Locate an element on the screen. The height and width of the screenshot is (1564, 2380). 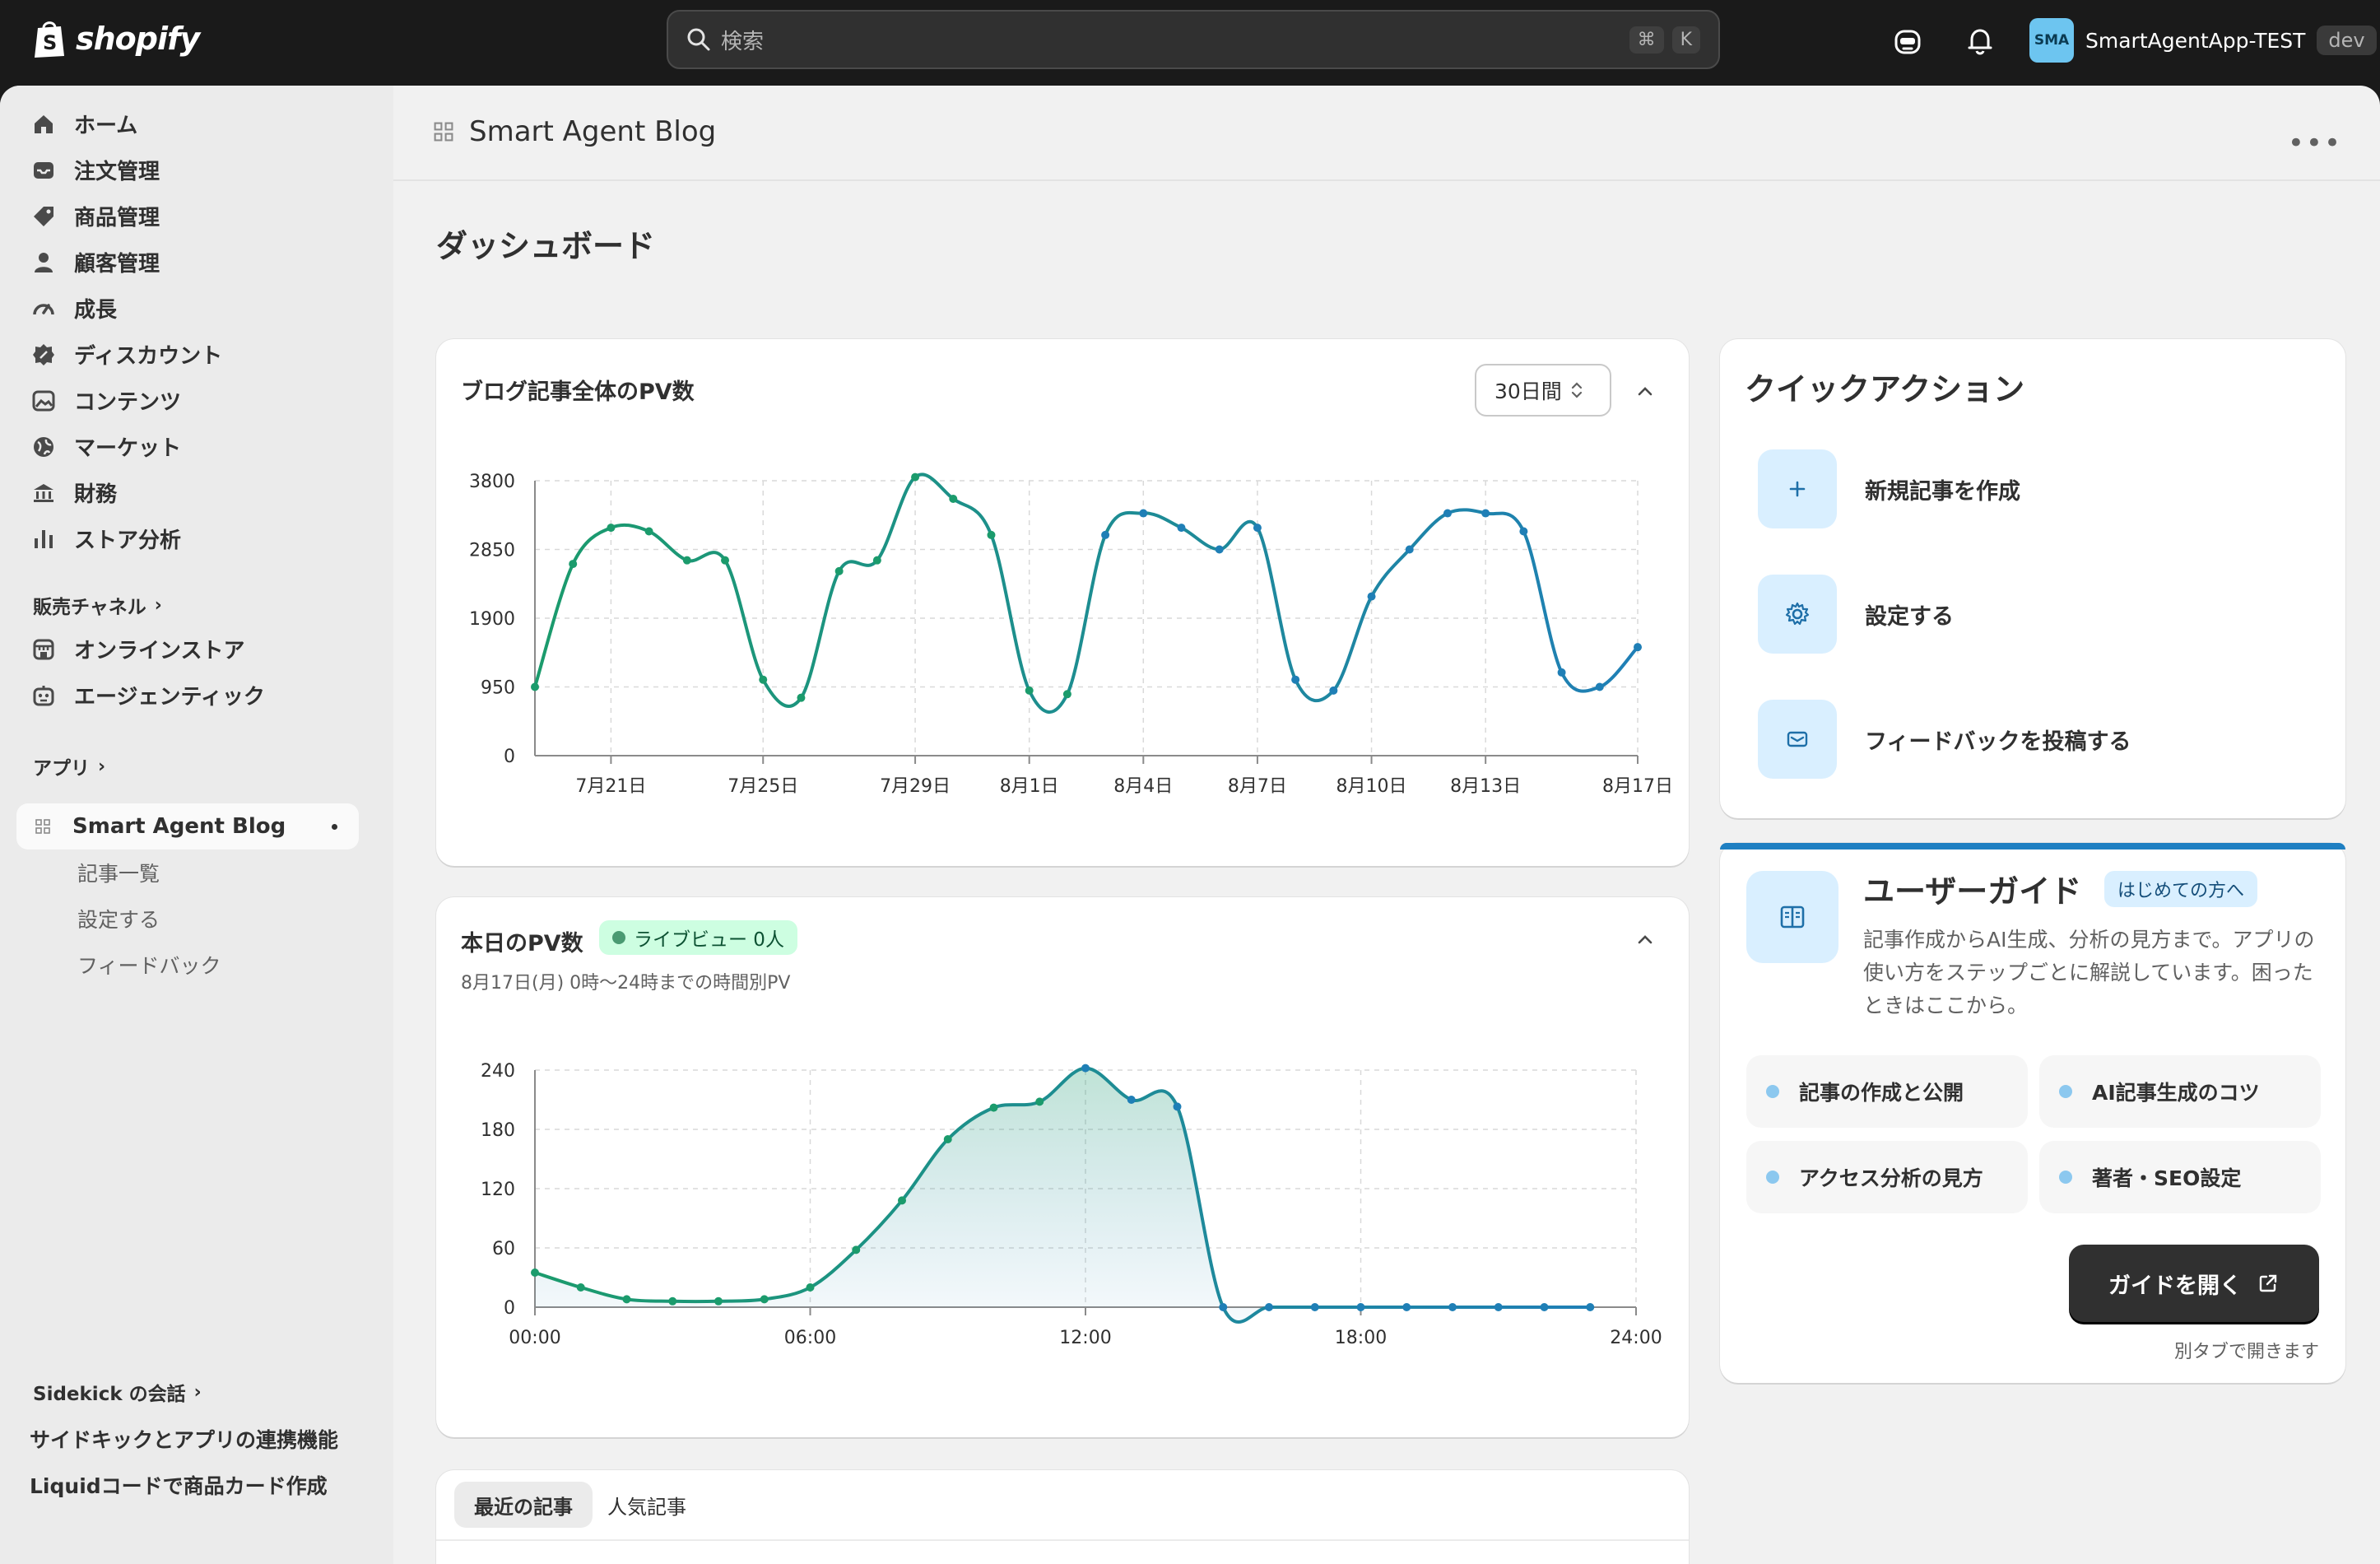
sidebar-item-discounts: ディスカウント is located at coordinates (126, 354).